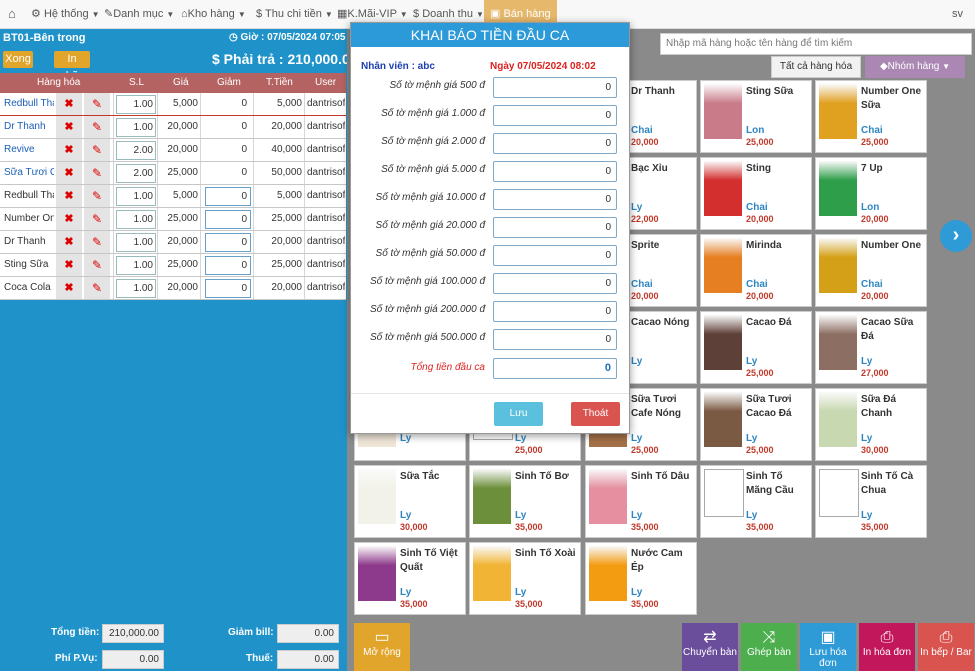  Describe the element at coordinates (838, 188) in the screenshot. I see `product-image` at that location.